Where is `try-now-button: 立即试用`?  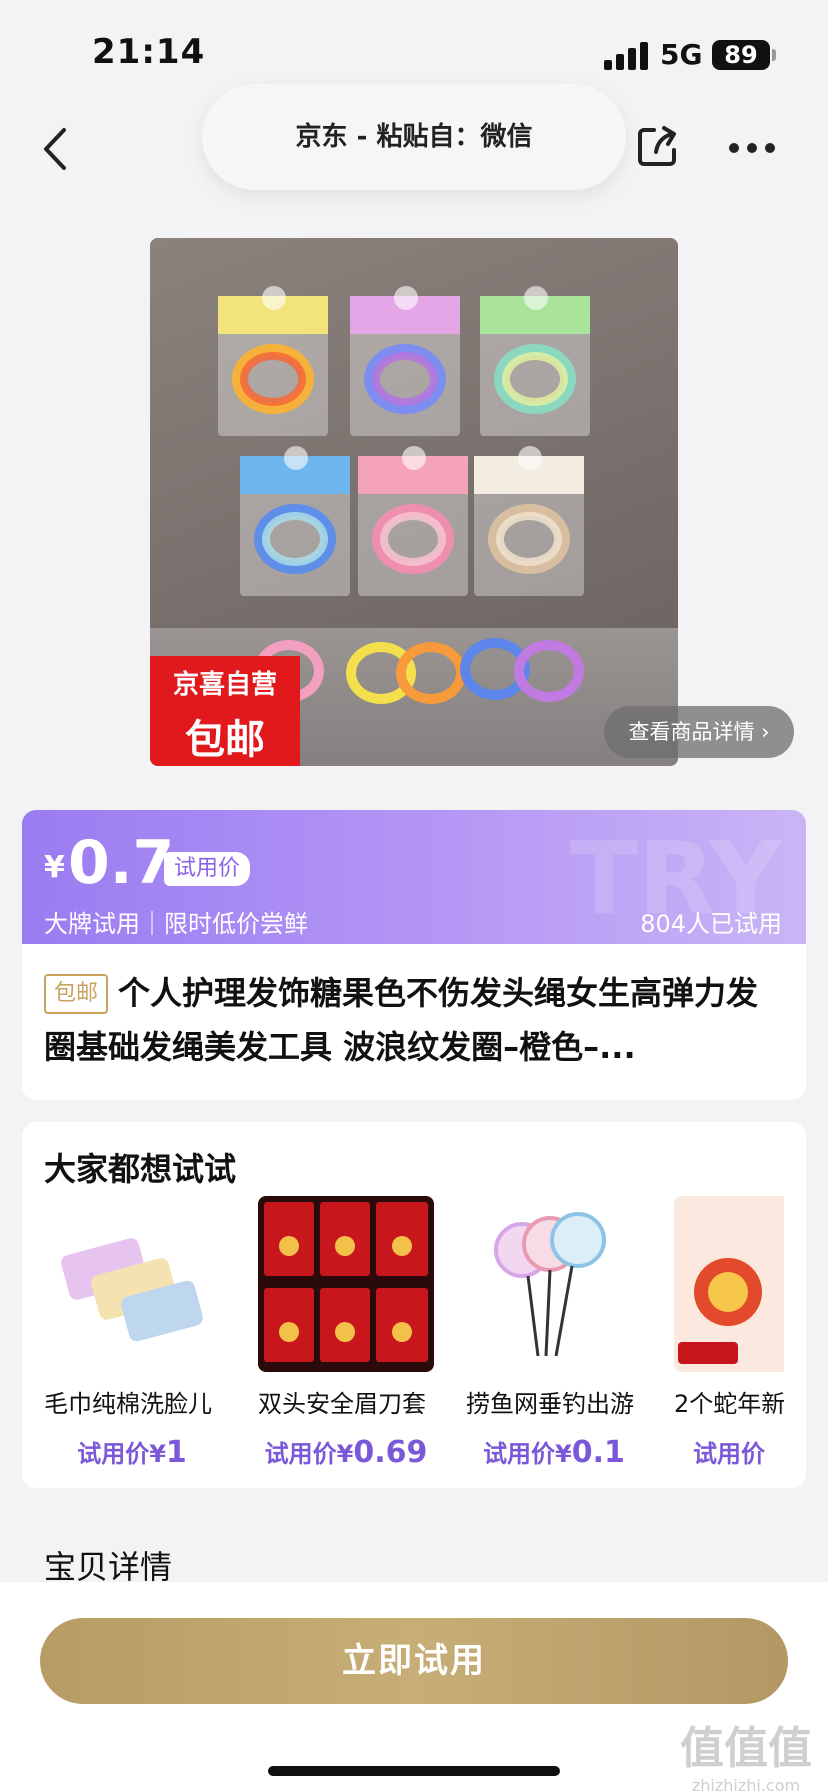 try-now-button: 立即试用 is located at coordinates (414, 1661).